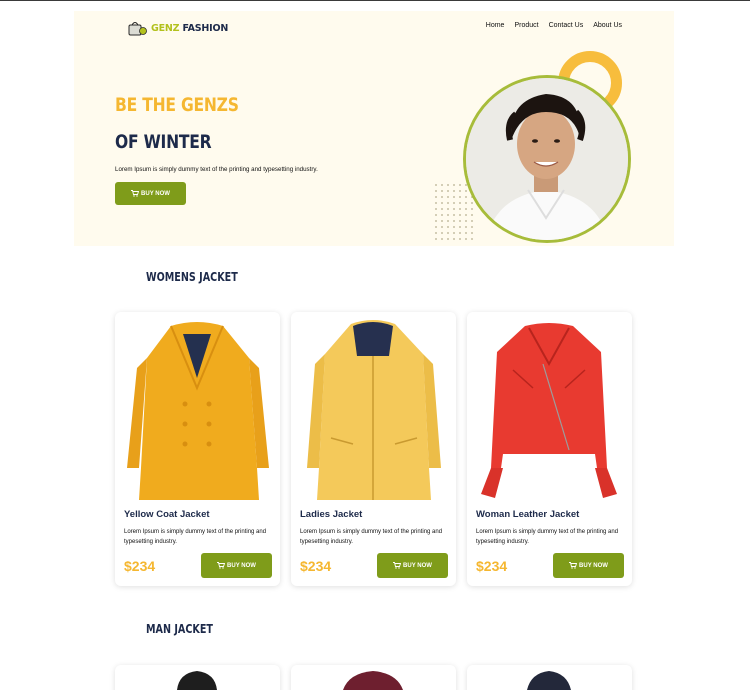 The image size is (750, 690). I want to click on product-name: Ladies Jacket, so click(331, 514).